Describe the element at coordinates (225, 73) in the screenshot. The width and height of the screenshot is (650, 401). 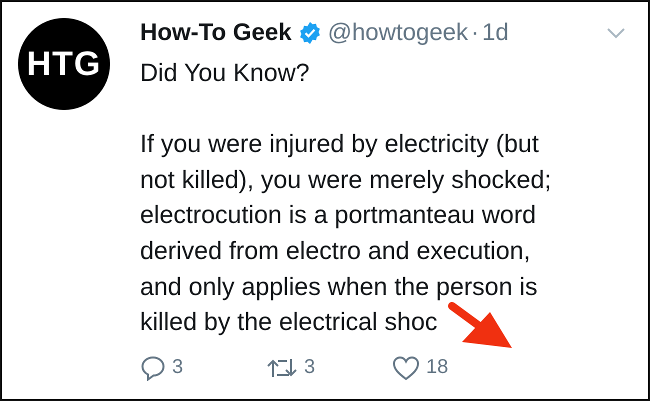
I see `tweet-text-line: Did You Know?` at that location.